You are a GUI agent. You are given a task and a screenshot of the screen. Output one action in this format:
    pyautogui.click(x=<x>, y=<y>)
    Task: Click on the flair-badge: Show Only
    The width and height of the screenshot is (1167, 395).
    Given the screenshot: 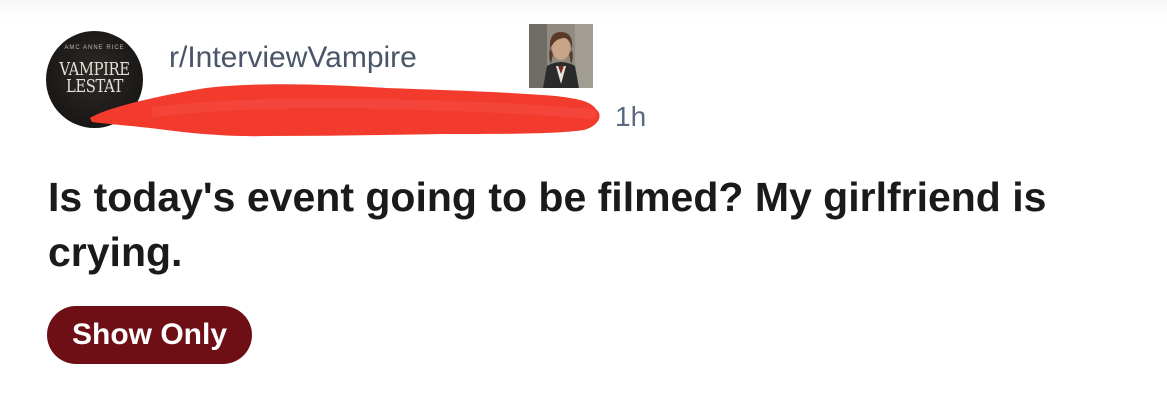 What is the action you would take?
    pyautogui.click(x=150, y=335)
    